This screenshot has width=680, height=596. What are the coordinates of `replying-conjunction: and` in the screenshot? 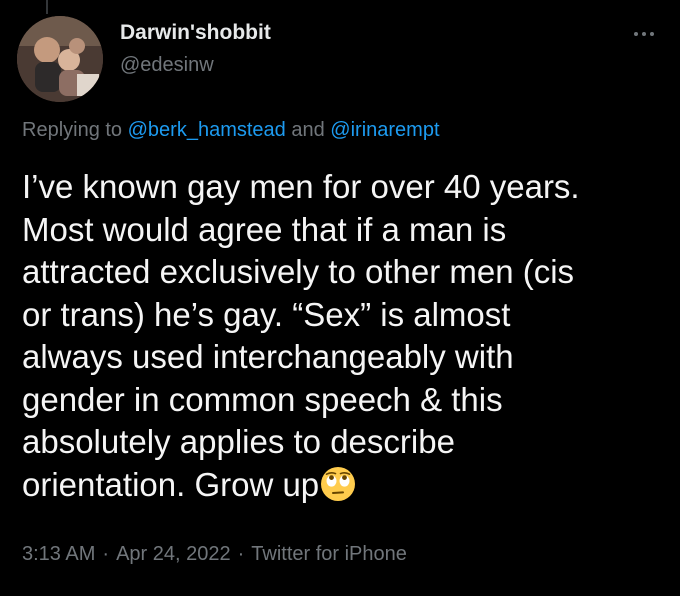 It's located at (308, 130).